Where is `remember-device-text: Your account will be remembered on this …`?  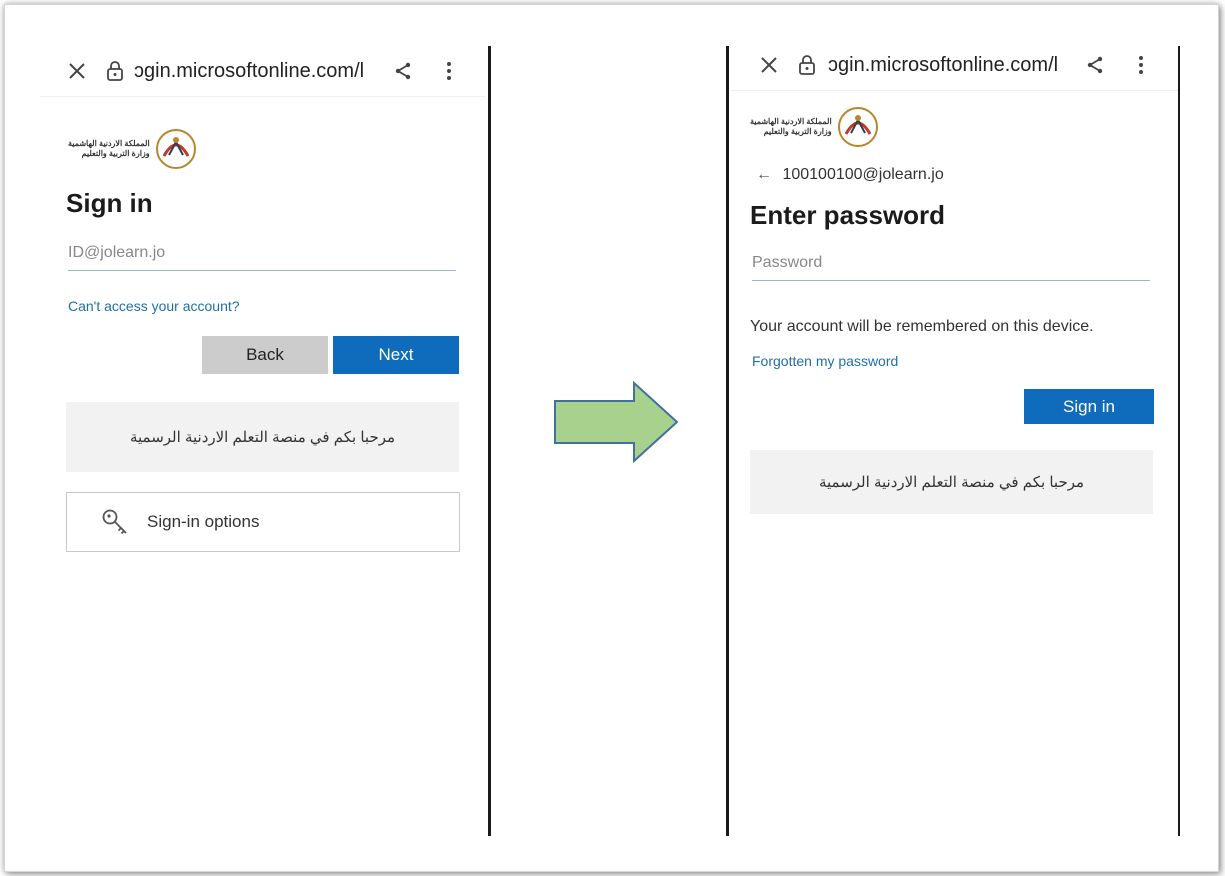
remember-device-text: Your account will be remembered on this … is located at coordinates (922, 326).